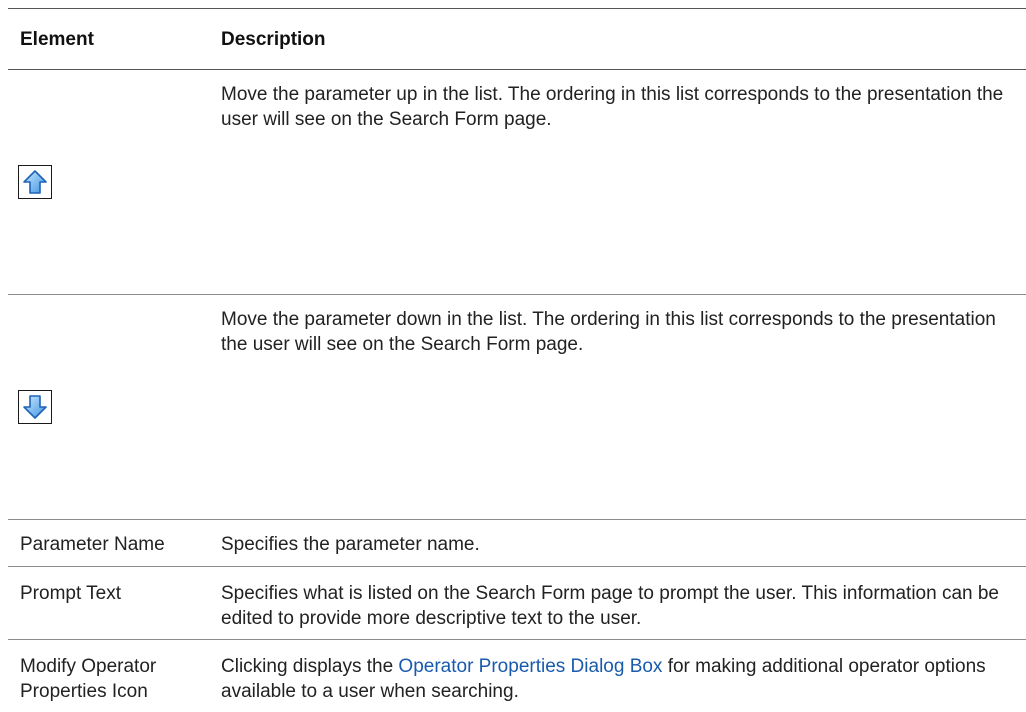 The image size is (1026, 712). I want to click on table-header-row: Element Description, so click(517, 39).